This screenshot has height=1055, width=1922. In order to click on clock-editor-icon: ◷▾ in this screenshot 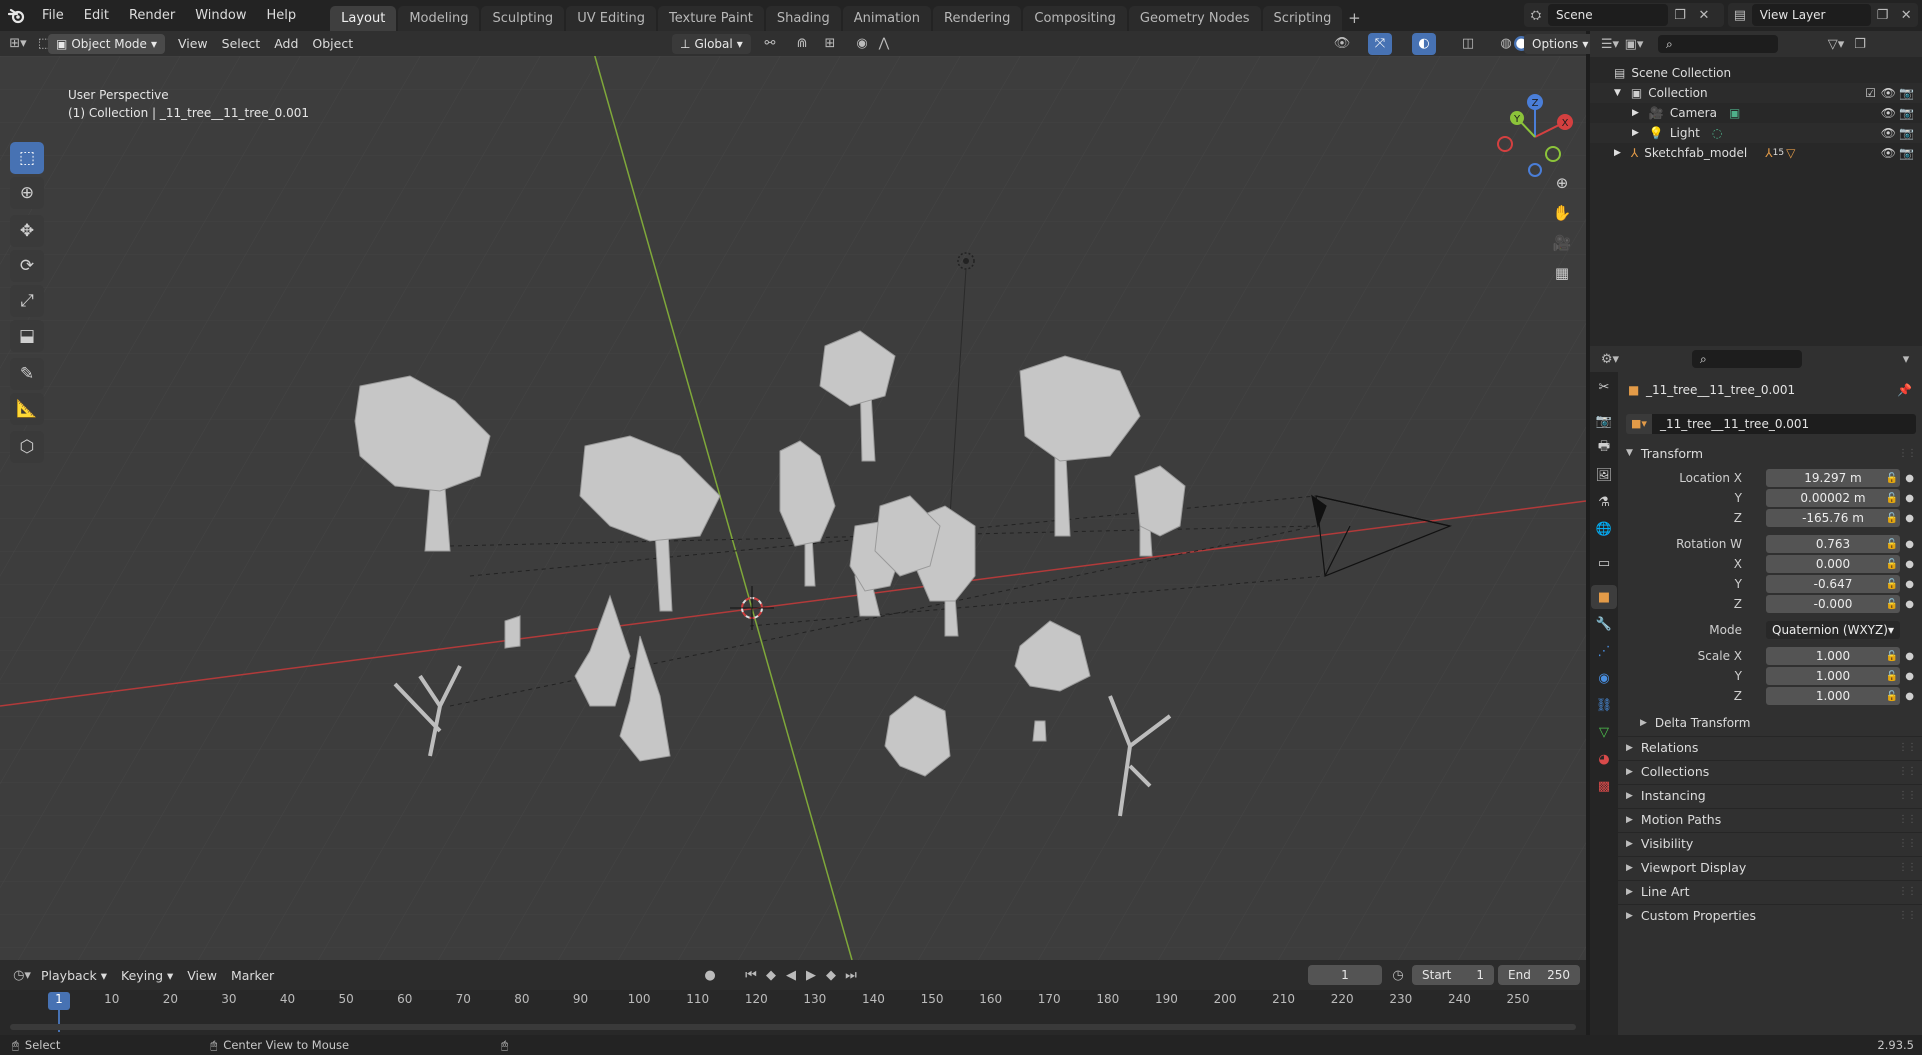, I will do `click(22, 975)`.